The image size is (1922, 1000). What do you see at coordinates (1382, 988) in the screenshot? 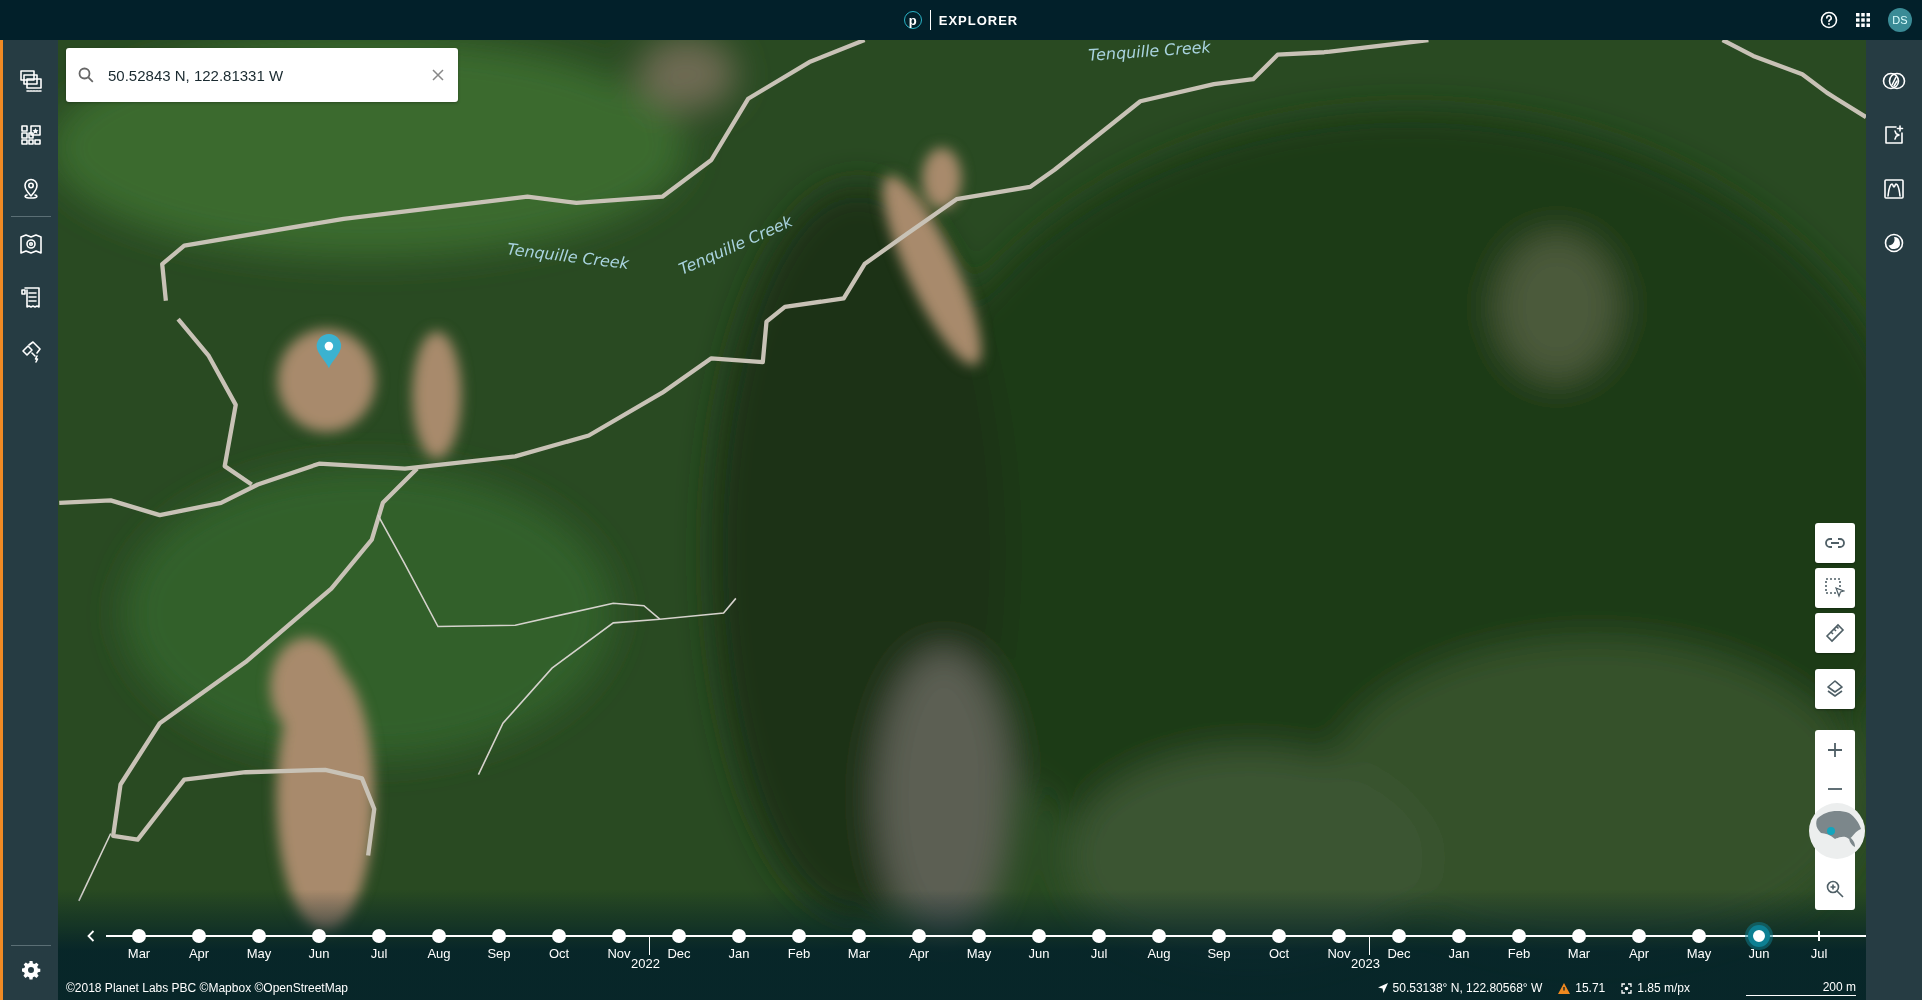
I see `navigation-arrow-icon` at bounding box center [1382, 988].